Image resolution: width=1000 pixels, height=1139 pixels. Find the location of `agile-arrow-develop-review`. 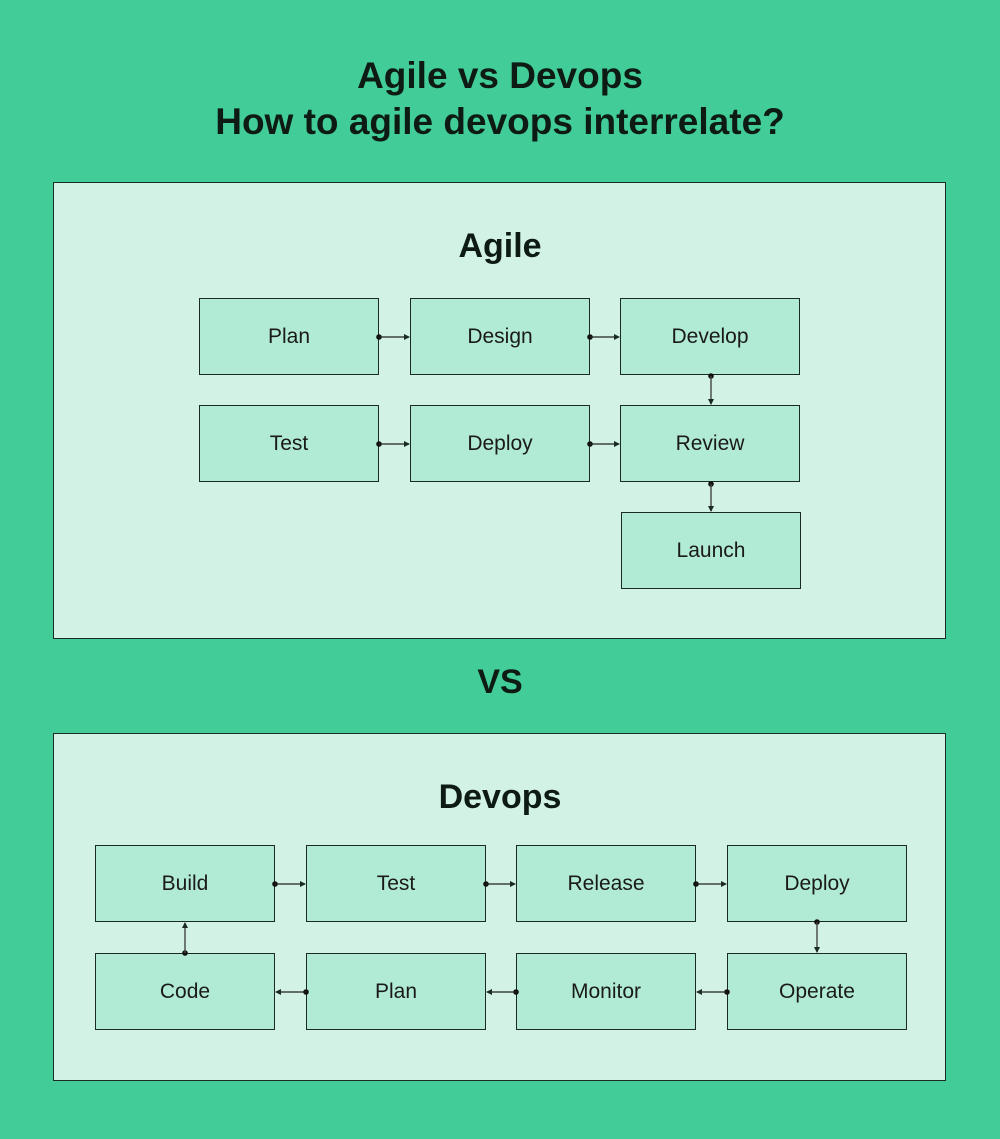

agile-arrow-develop-review is located at coordinates (711, 389).